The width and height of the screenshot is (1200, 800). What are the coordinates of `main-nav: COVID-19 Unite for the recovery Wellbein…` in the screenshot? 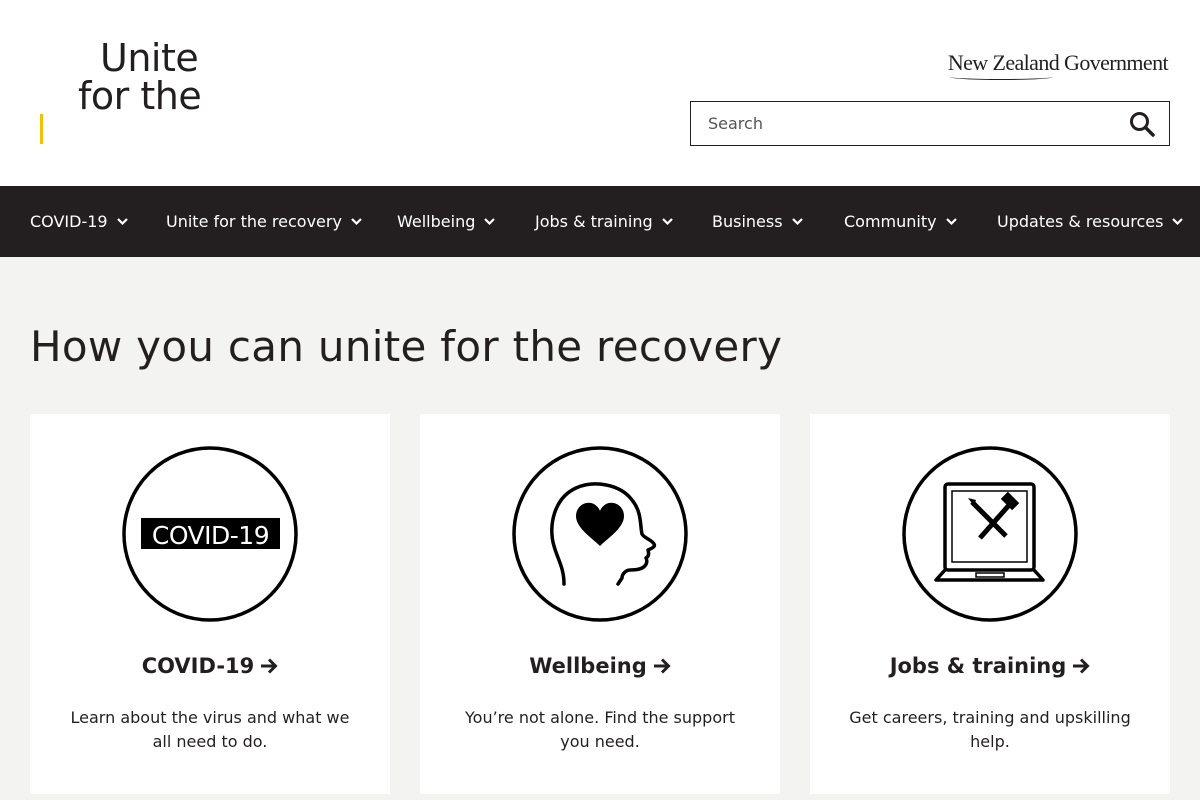 It's located at (600, 221).